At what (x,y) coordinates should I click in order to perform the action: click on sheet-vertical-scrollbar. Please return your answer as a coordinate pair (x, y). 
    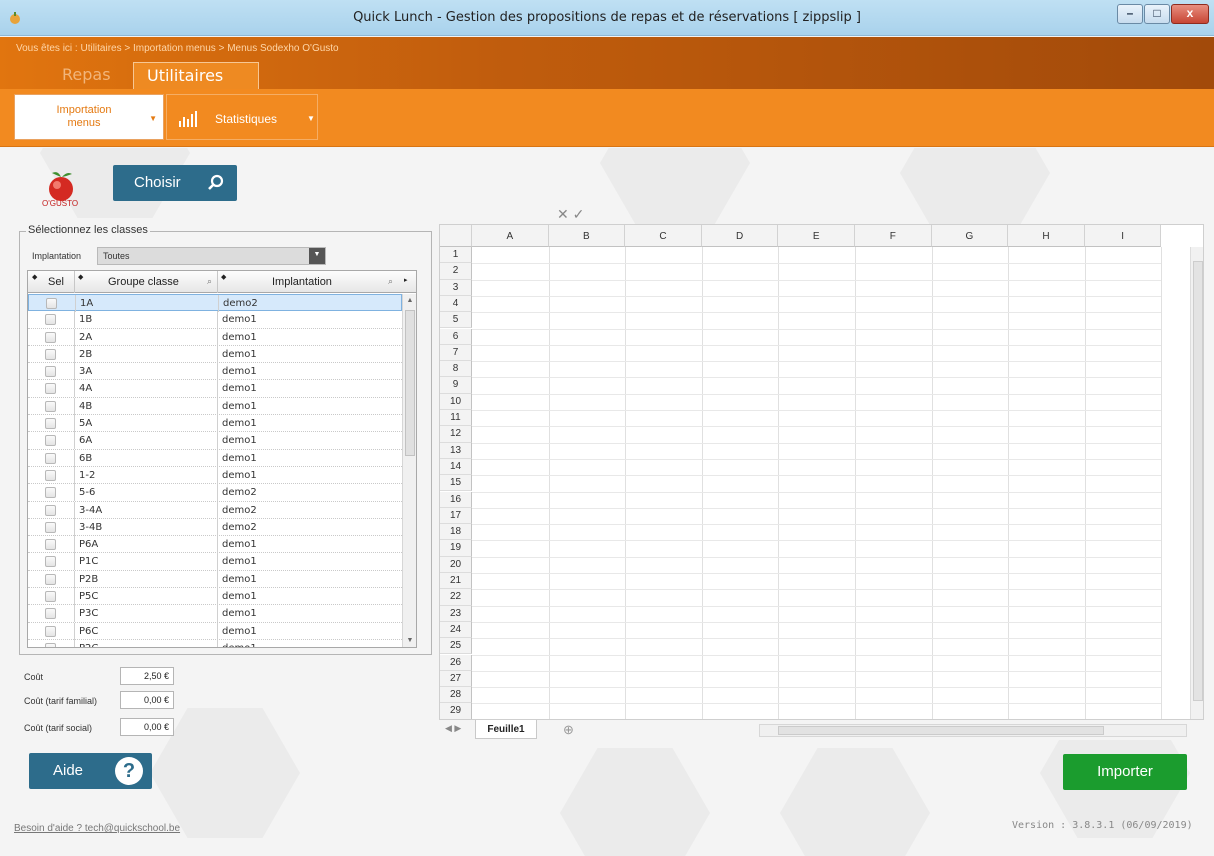
    Looking at the image, I should click on (1196, 483).